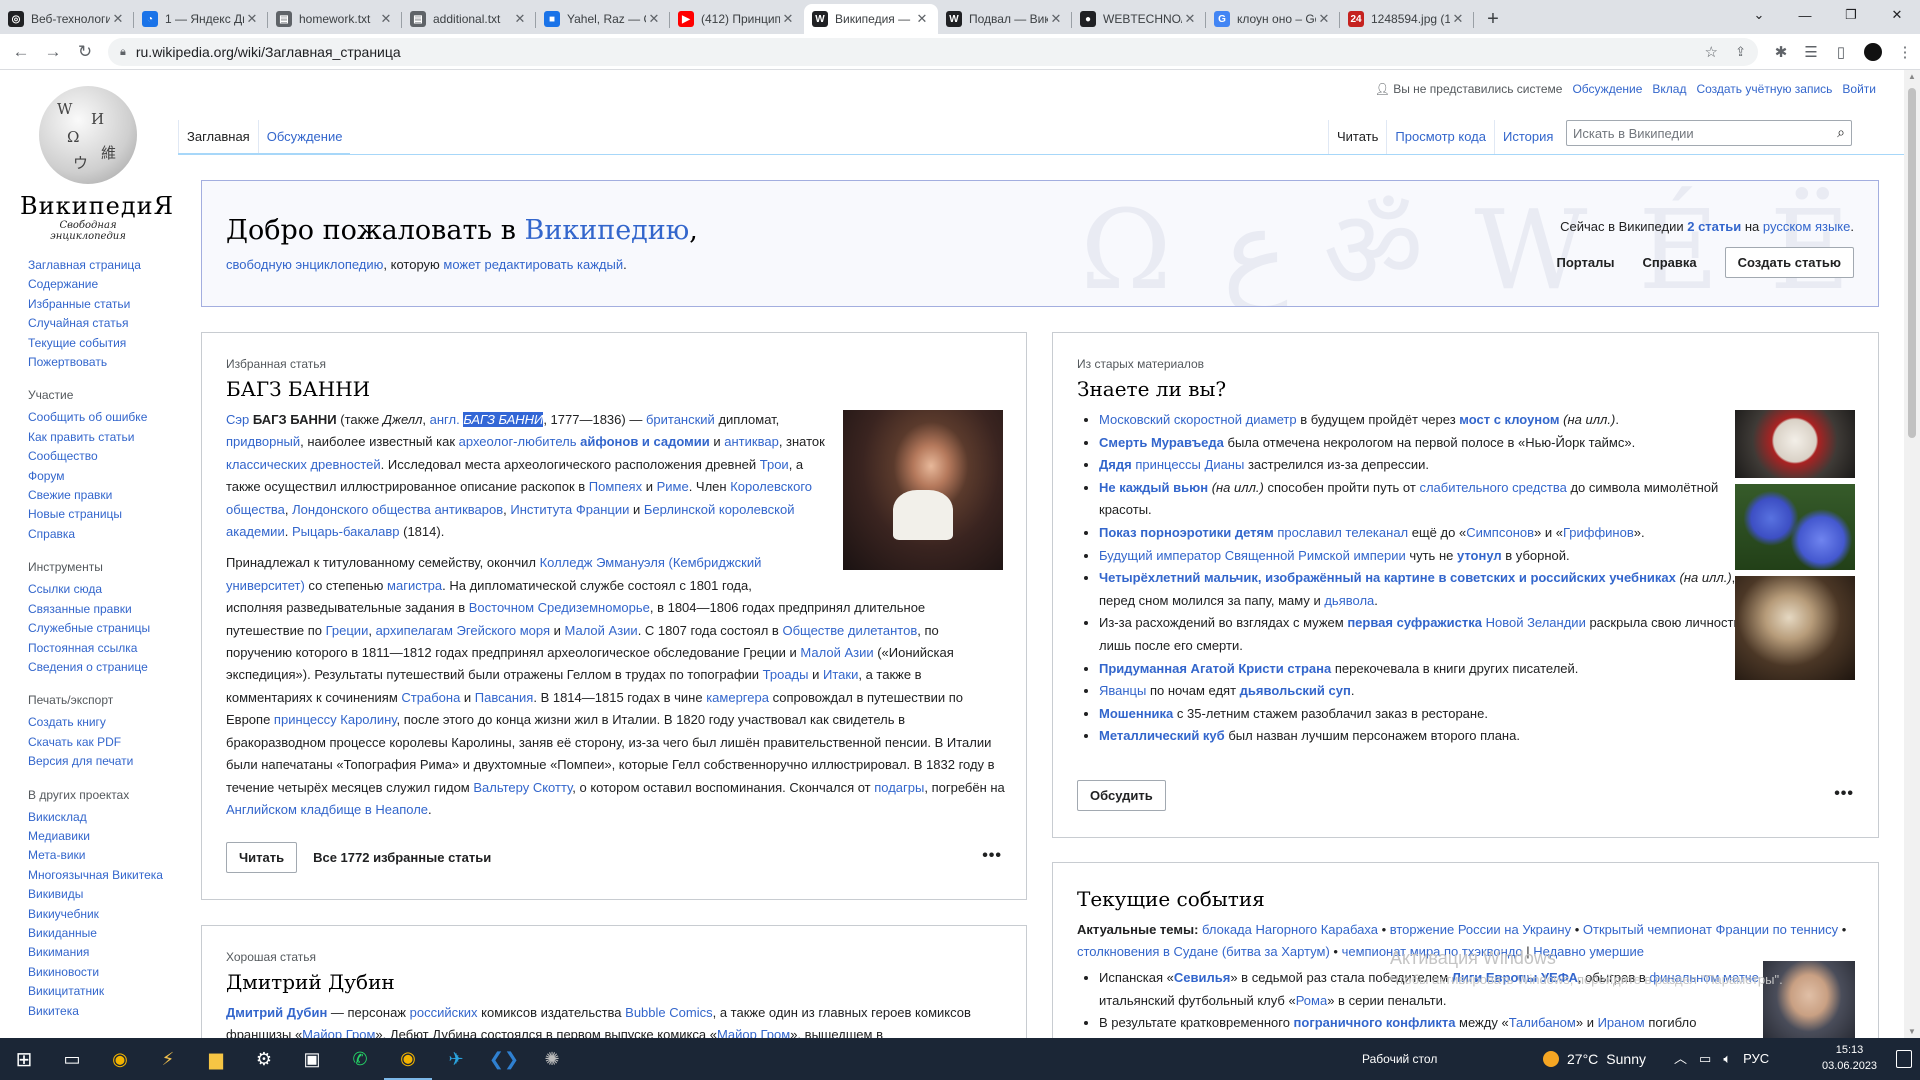 This screenshot has width=1920, height=1080. I want to click on article-count-link: 2 статьи, so click(1714, 226).